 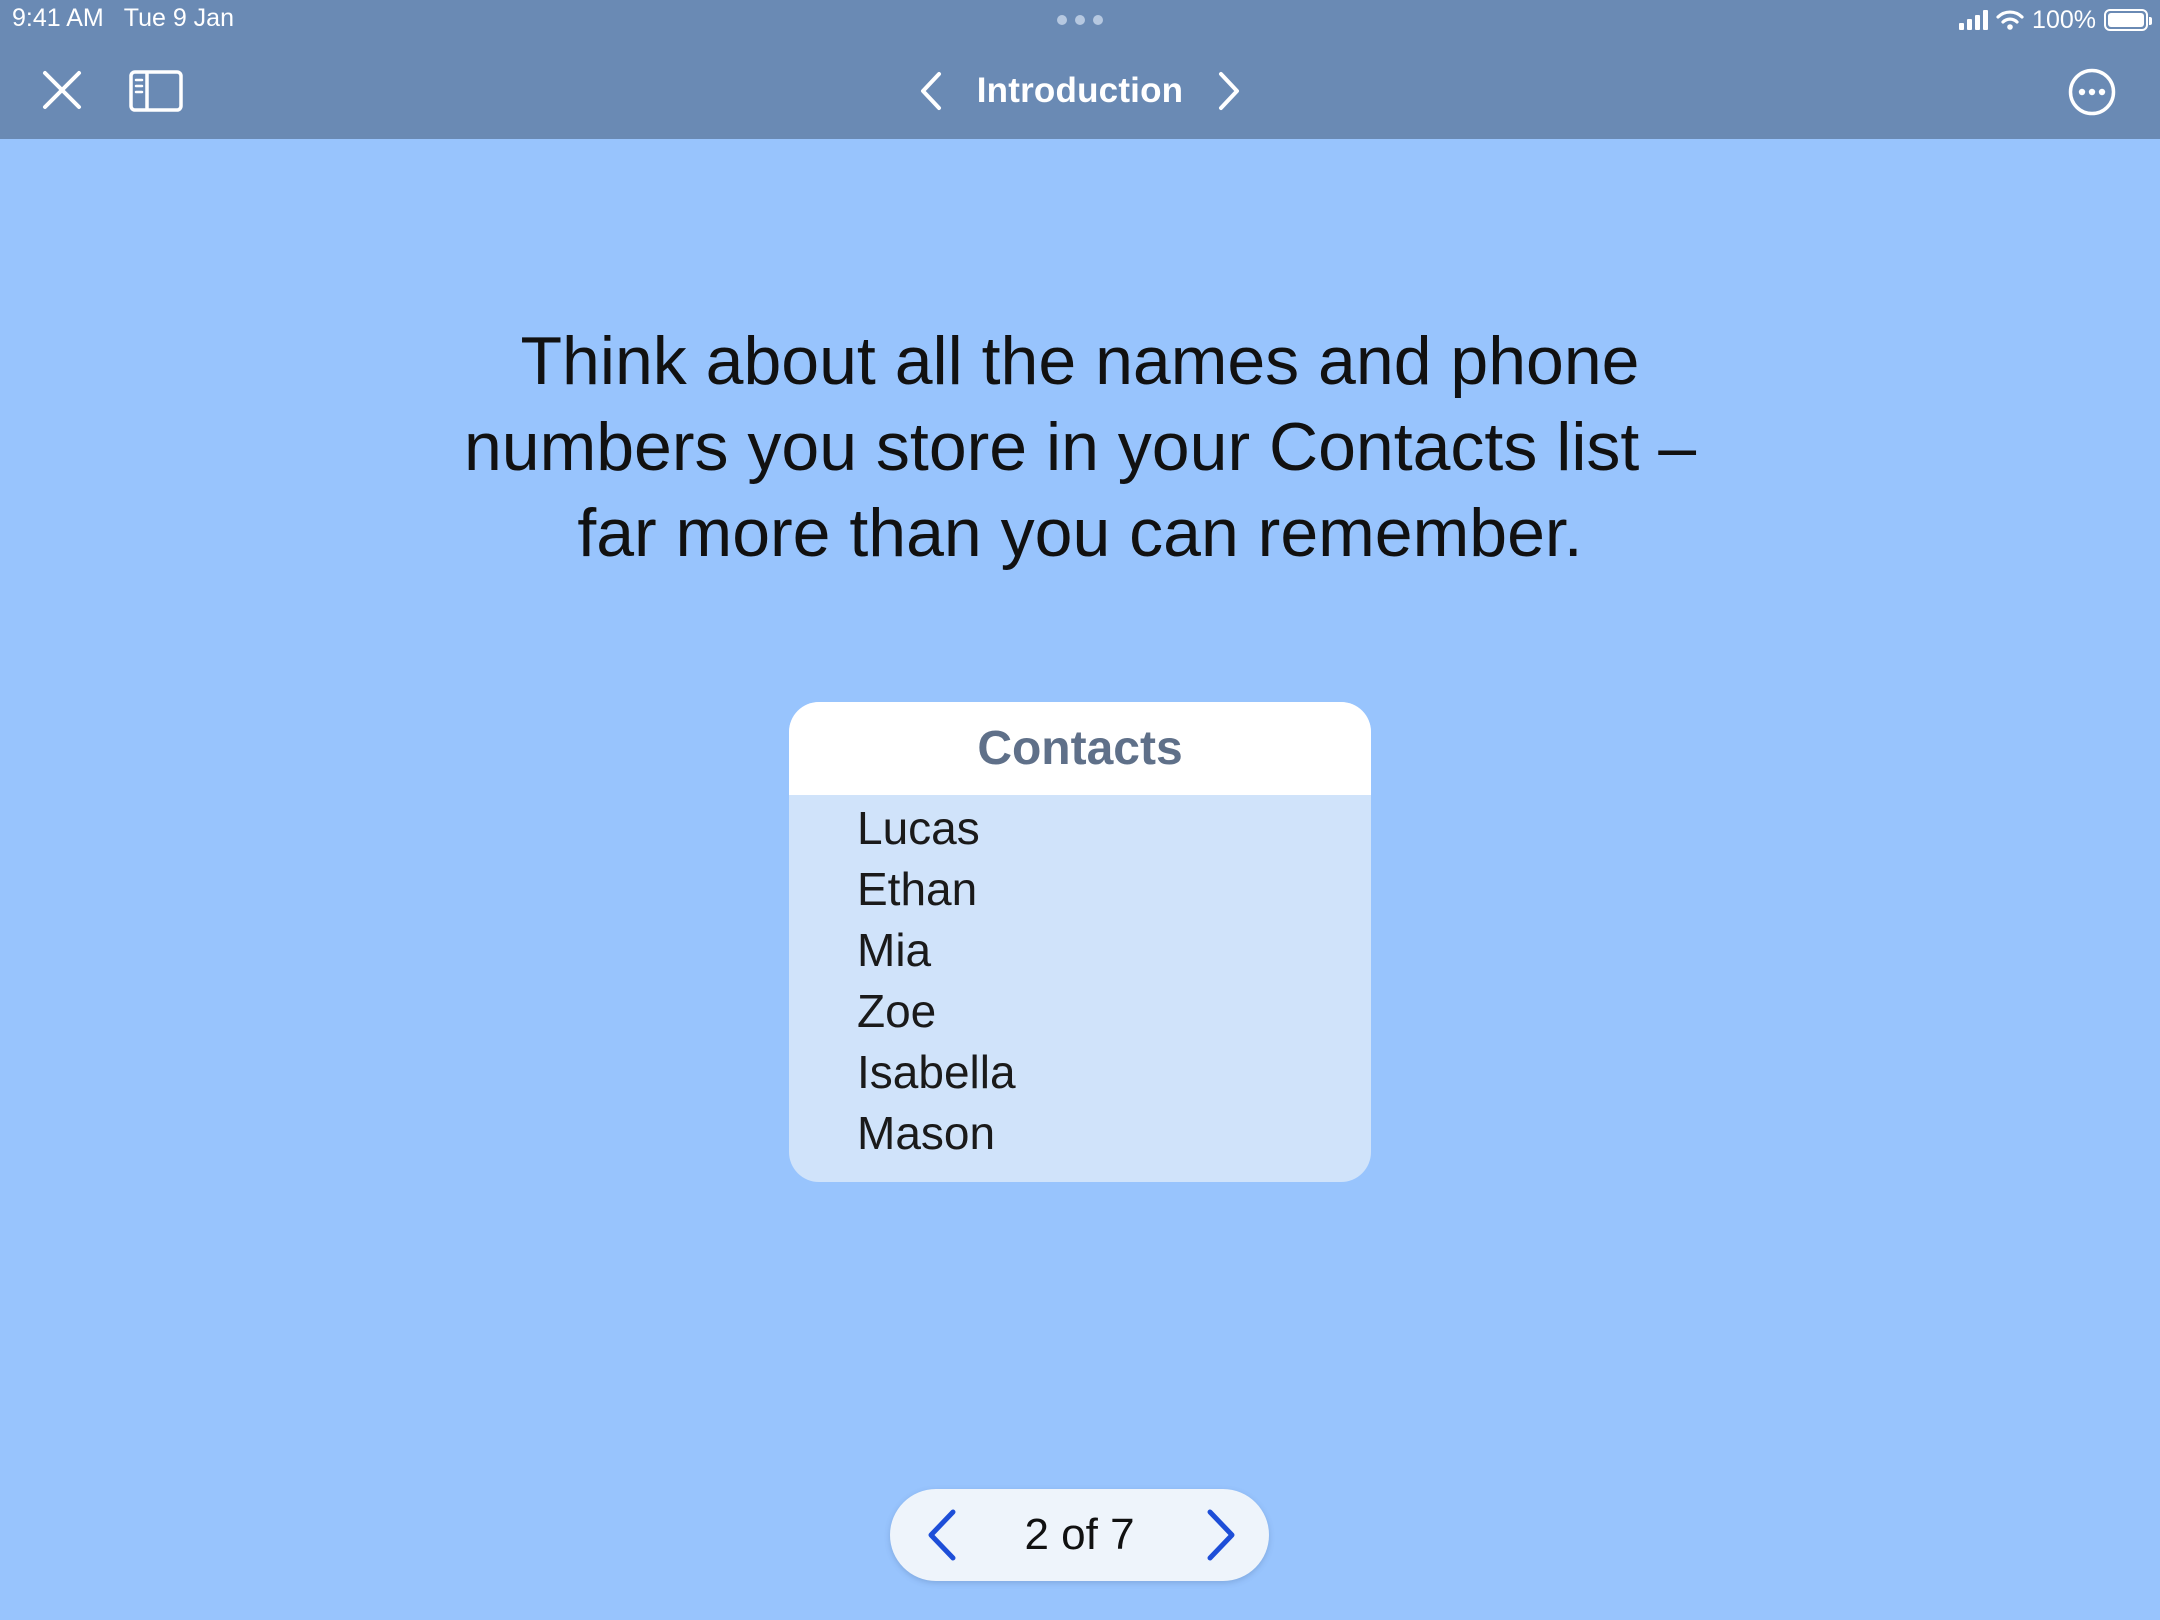 I want to click on contact-name: Zoe, so click(x=897, y=1011).